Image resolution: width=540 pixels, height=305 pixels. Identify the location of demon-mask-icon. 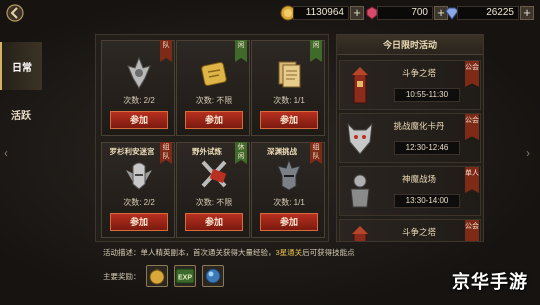
(360, 138).